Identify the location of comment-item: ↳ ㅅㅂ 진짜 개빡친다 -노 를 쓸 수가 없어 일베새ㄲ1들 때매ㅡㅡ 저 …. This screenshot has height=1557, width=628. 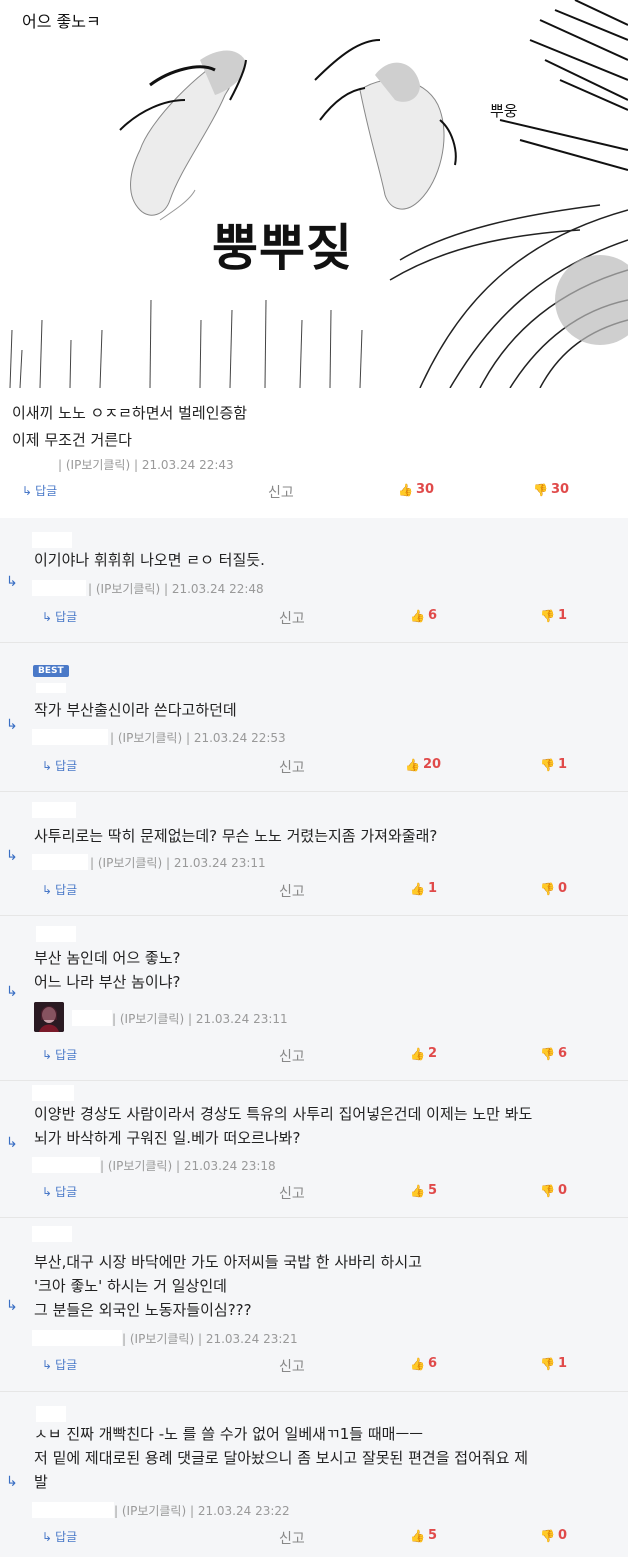
(314, 1474).